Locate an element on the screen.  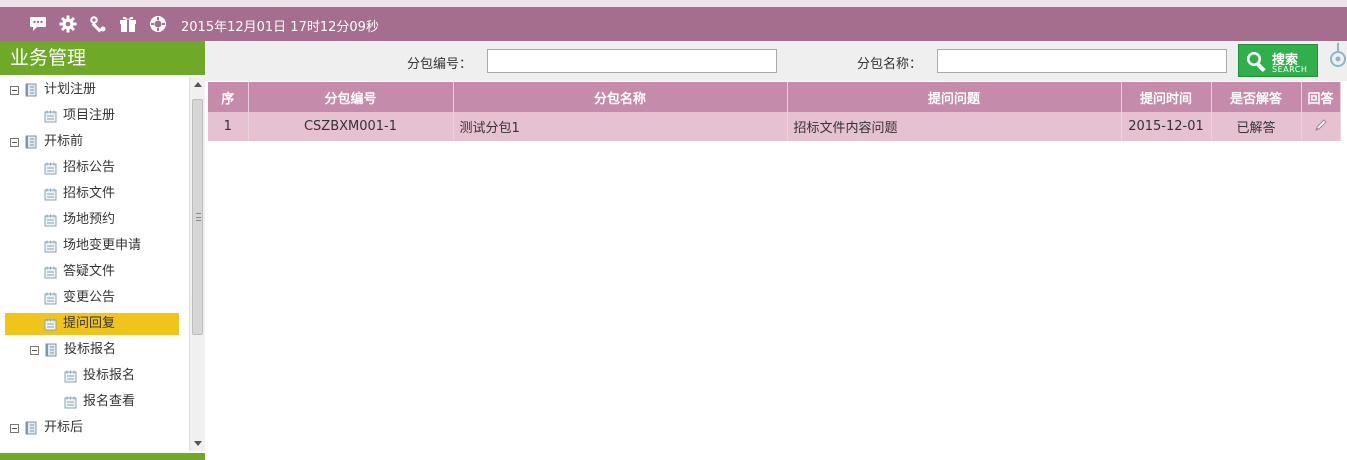
sidebar-item: 提问回复 is located at coordinates (92, 324).